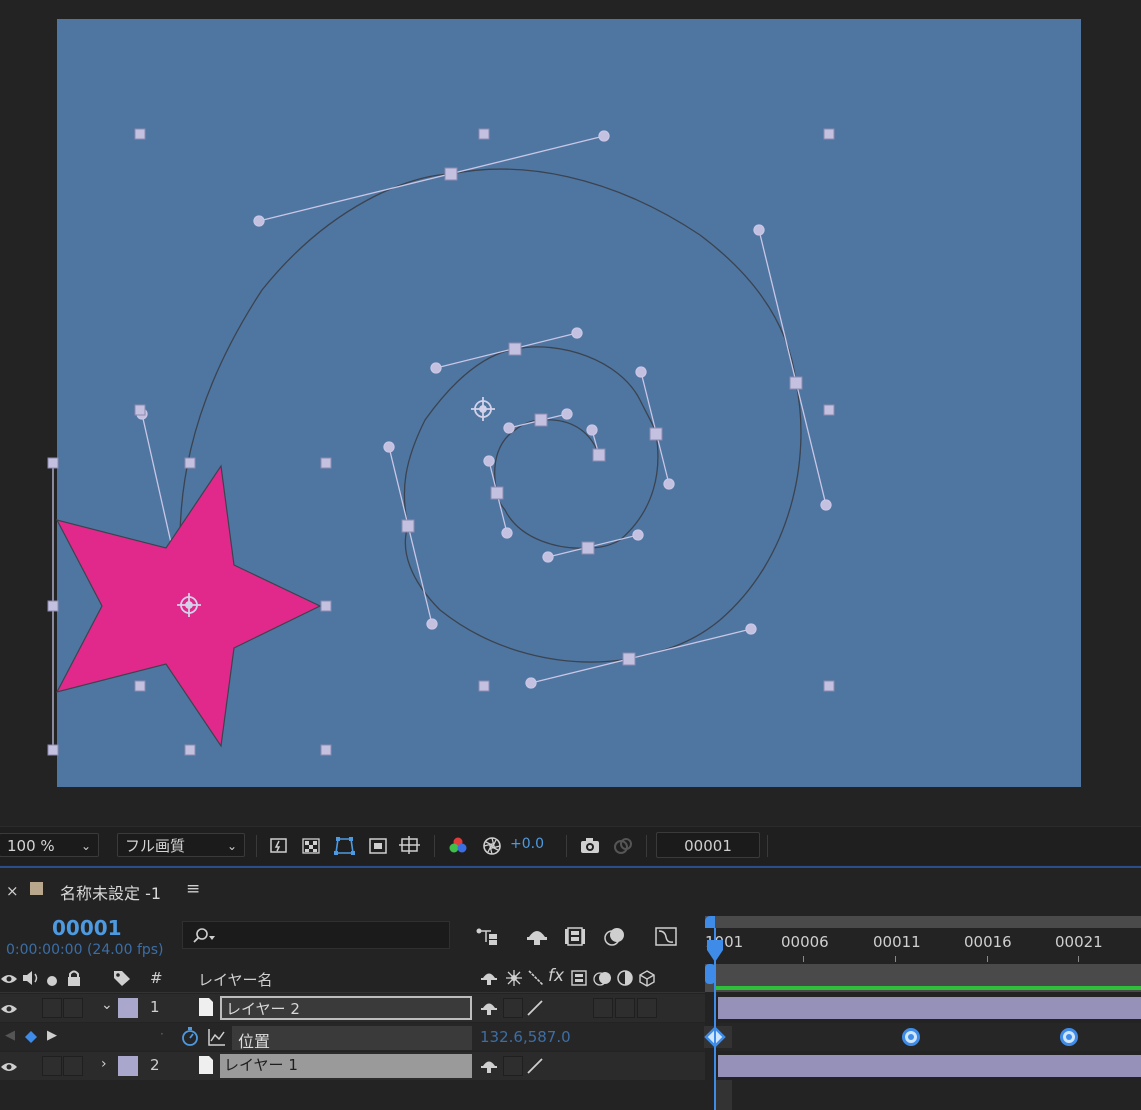 This screenshot has height=1110, width=1141. I want to click on layer-row: ⌄ 1 レイヤー 2, so click(352, 1008).